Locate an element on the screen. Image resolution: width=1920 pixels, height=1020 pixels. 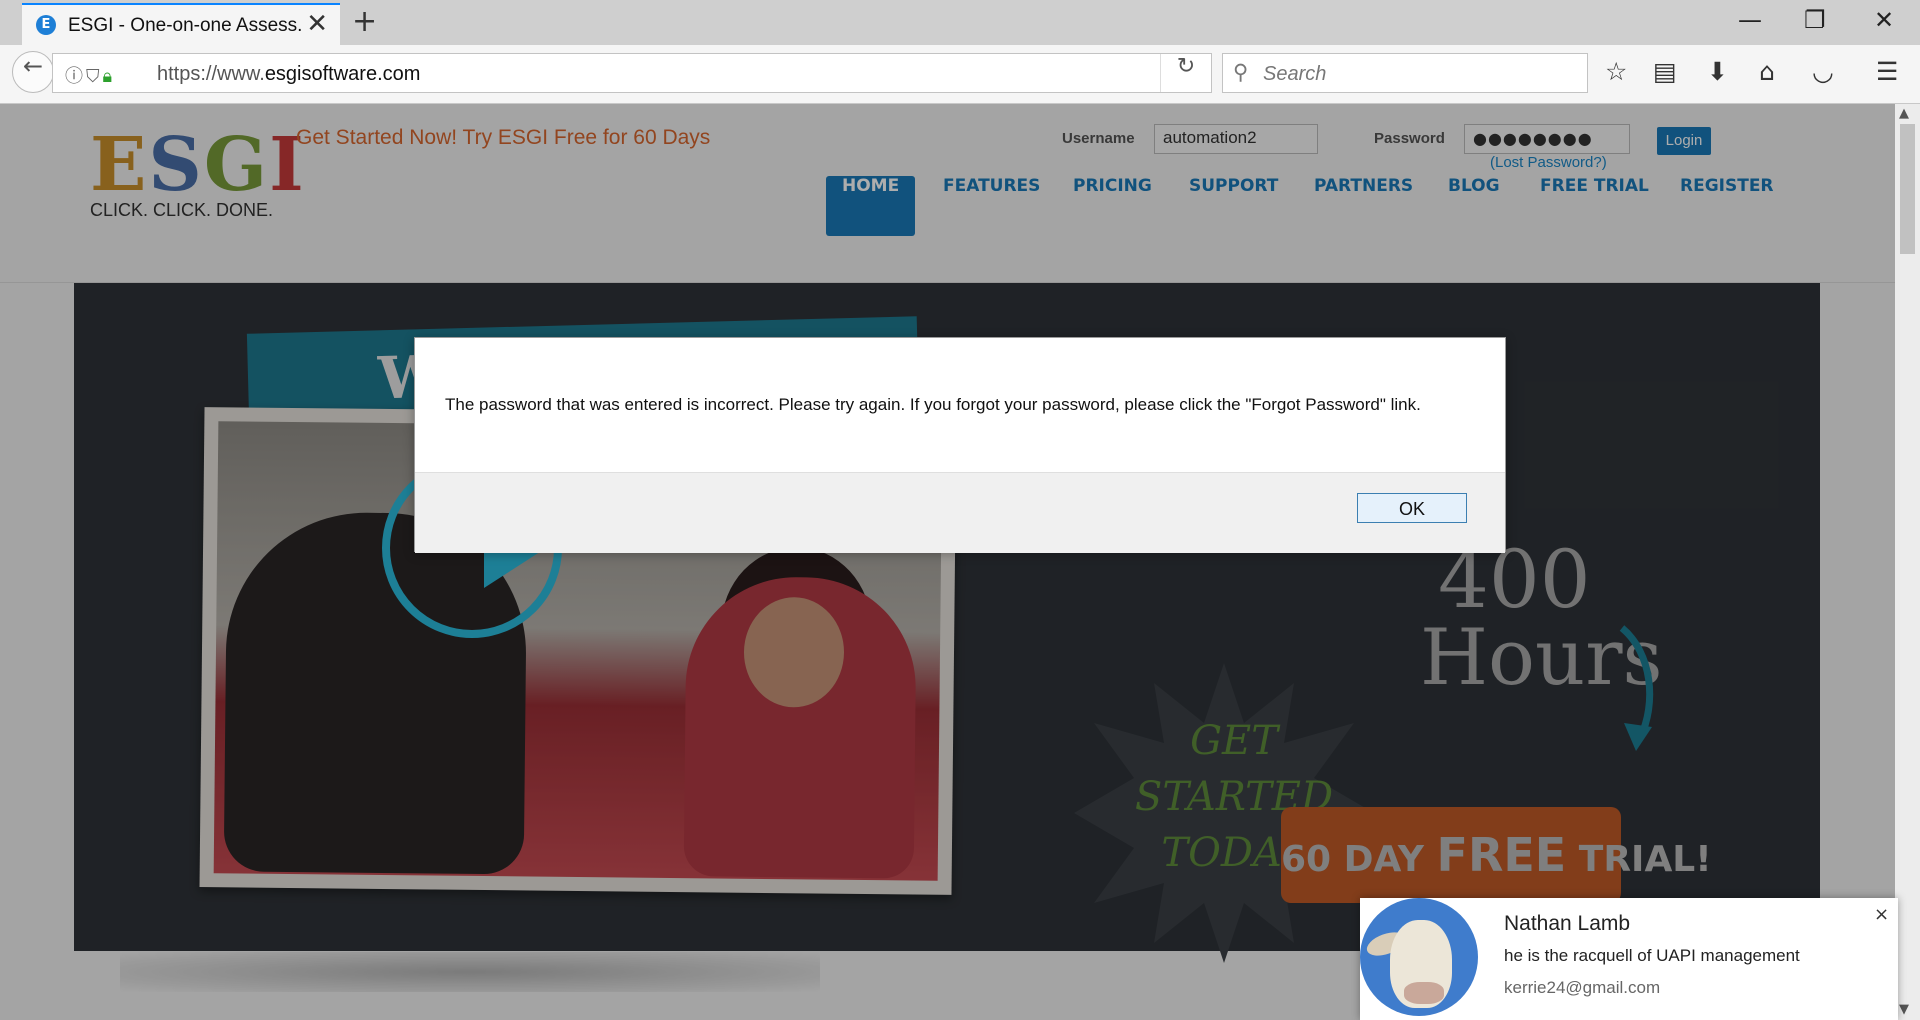
downloads-icon: ⬇ is located at coordinates (1717, 71).